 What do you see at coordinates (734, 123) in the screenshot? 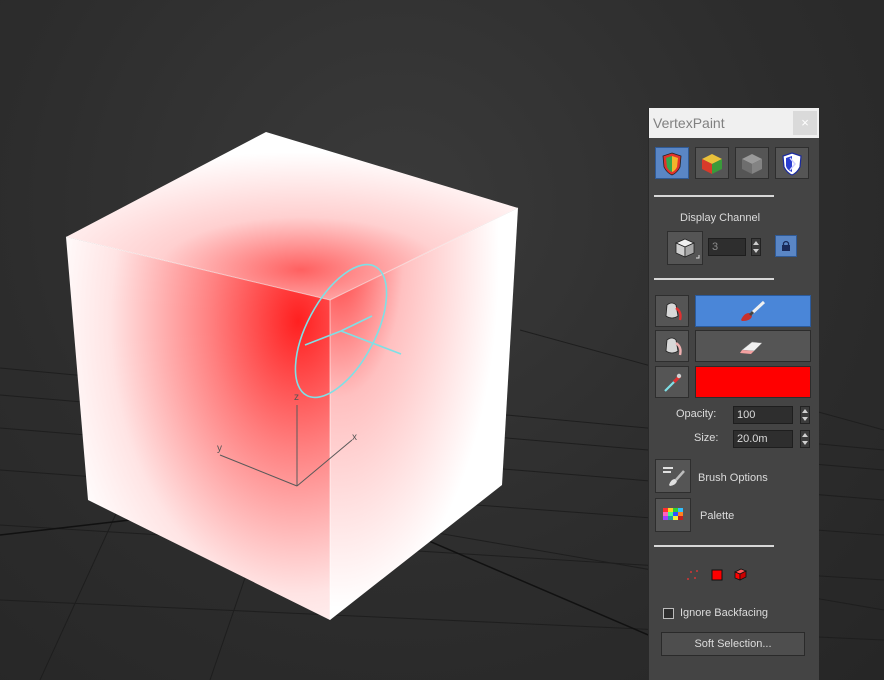
I see `panel-titlebar: VertexPaint ×` at bounding box center [734, 123].